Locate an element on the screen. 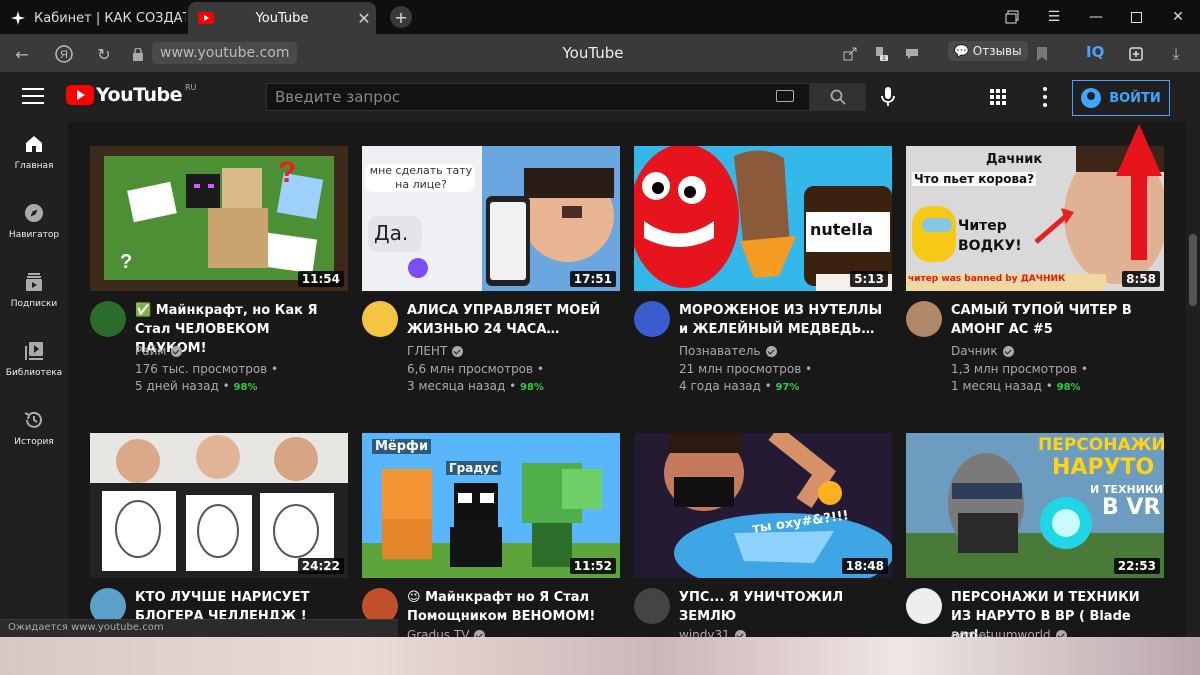 Image resolution: width=1200 pixels, height=675 pixels. channel-name-text: ГЛЕНТ is located at coordinates (427, 351).